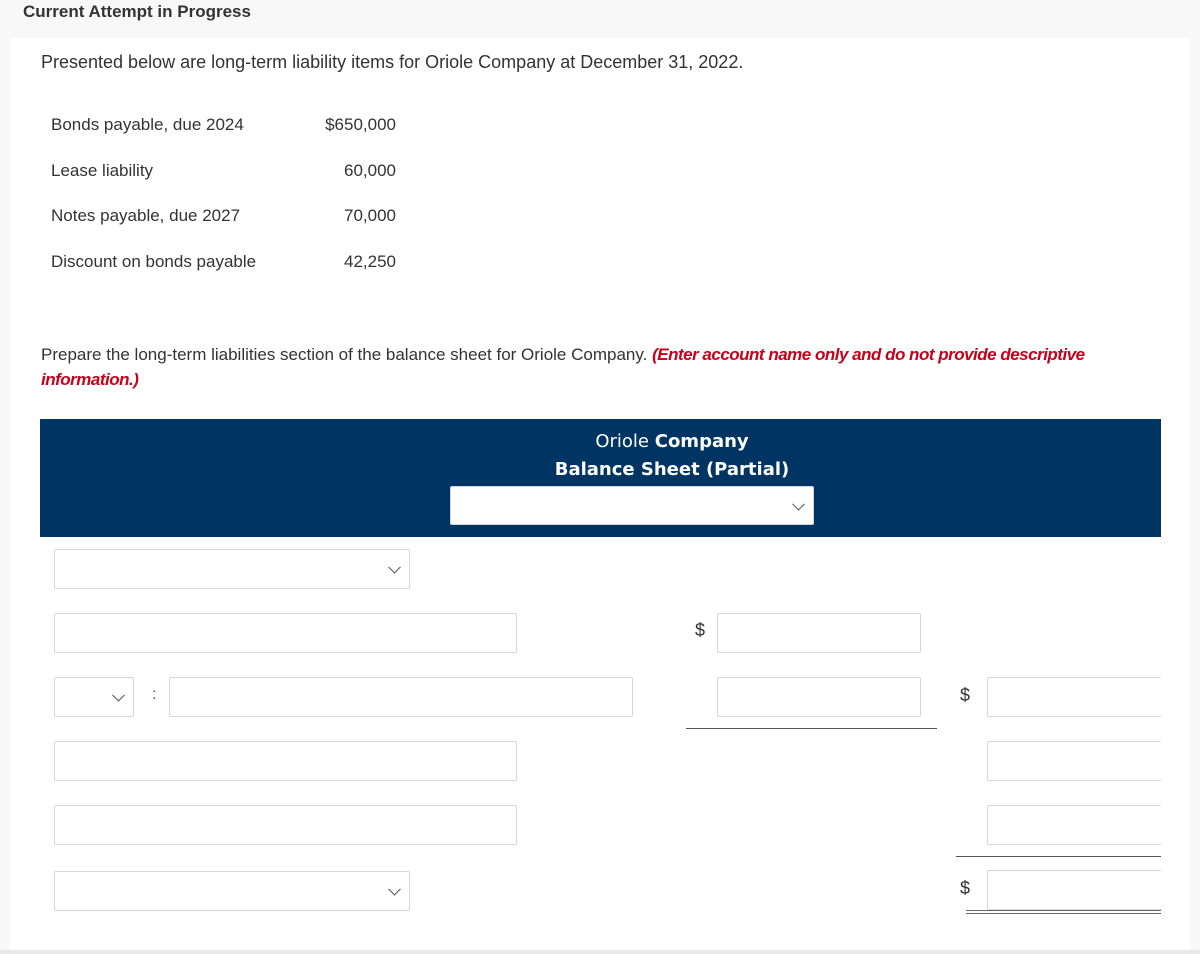 The width and height of the screenshot is (1200, 954). Describe the element at coordinates (811, 728) in the screenshot. I see `subtotal-underline` at that location.